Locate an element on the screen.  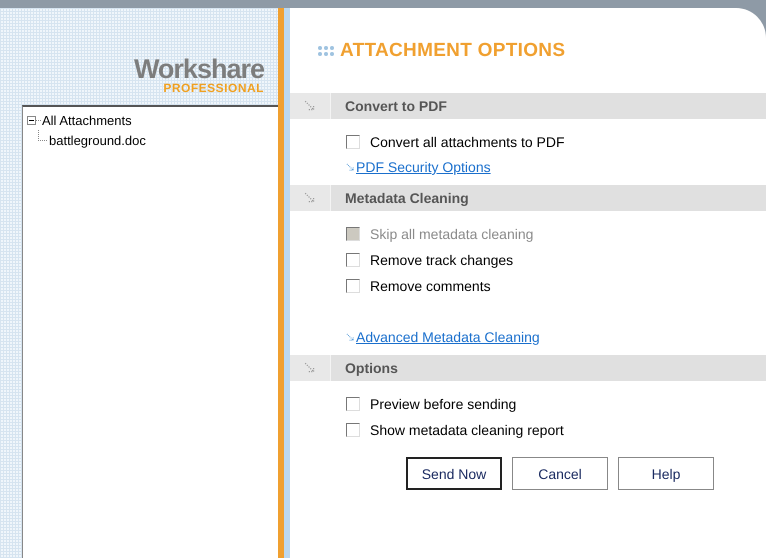
dialog-button: Cancel is located at coordinates (560, 473).